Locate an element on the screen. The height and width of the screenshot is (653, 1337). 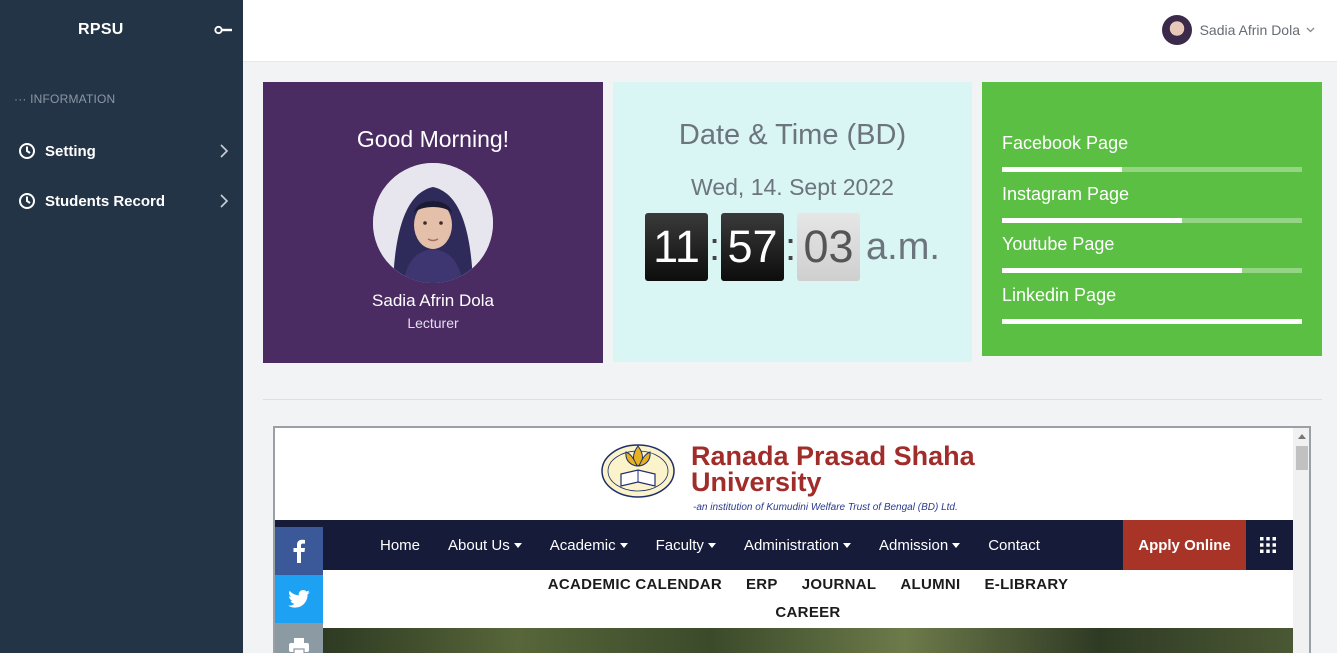
greeting-card: Good Morning! Sadia Afrin Dola Lecturer is located at coordinates (433, 222).